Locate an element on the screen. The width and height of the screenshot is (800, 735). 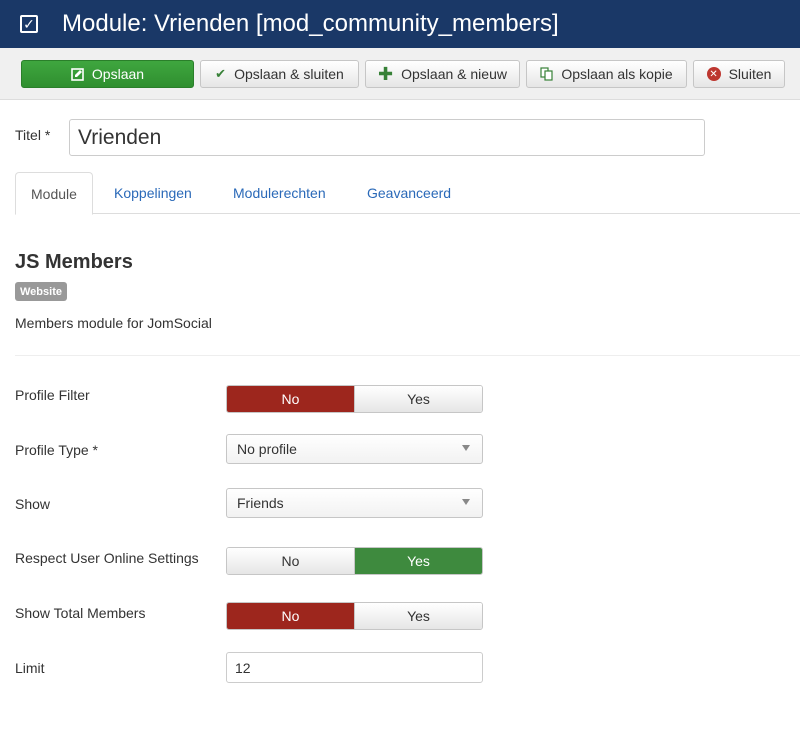
show-value: Friends is located at coordinates (260, 503).